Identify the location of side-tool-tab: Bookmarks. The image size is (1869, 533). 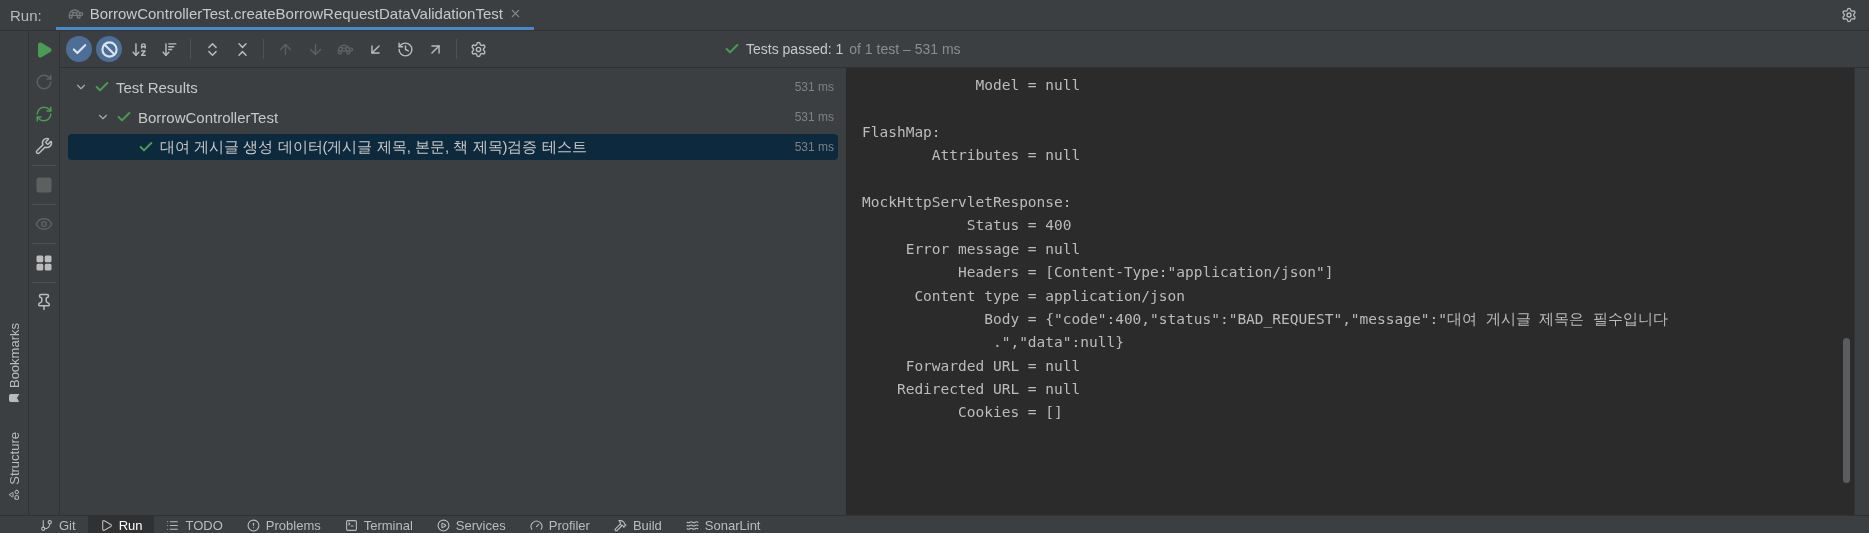
(14, 364).